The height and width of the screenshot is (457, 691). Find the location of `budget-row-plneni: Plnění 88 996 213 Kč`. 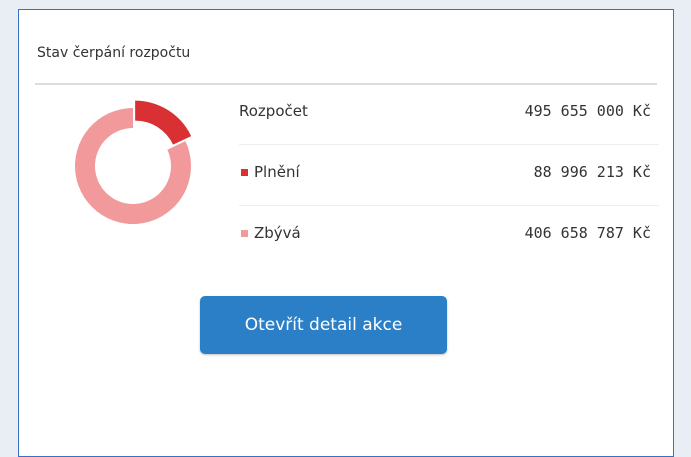

budget-row-plneni: Plnění 88 996 213 Kč is located at coordinates (449, 175).